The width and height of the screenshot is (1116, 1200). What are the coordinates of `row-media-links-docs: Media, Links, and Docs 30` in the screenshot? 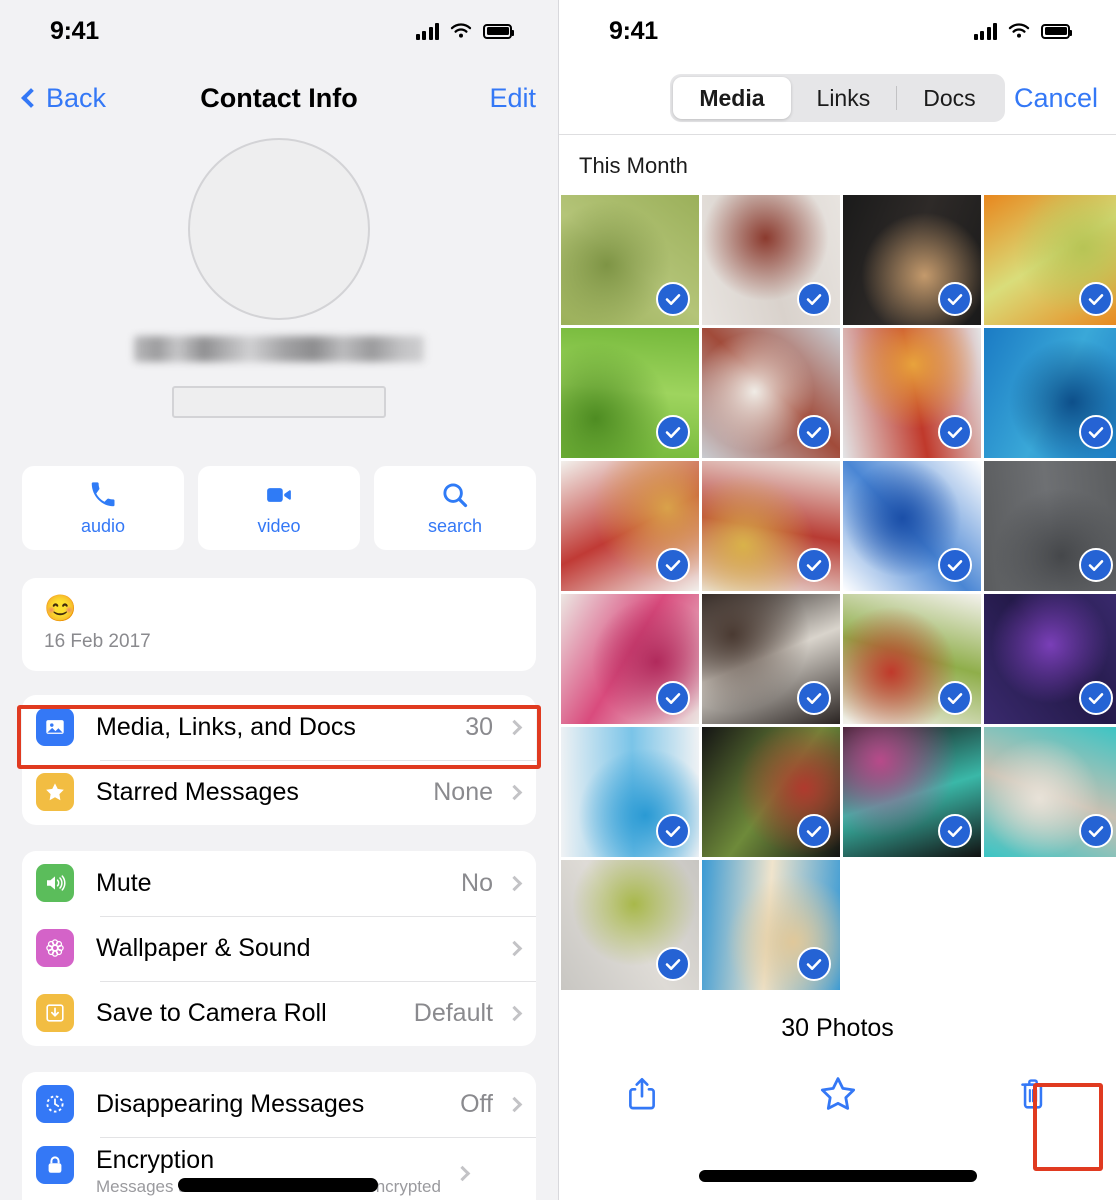 It's located at (279, 727).